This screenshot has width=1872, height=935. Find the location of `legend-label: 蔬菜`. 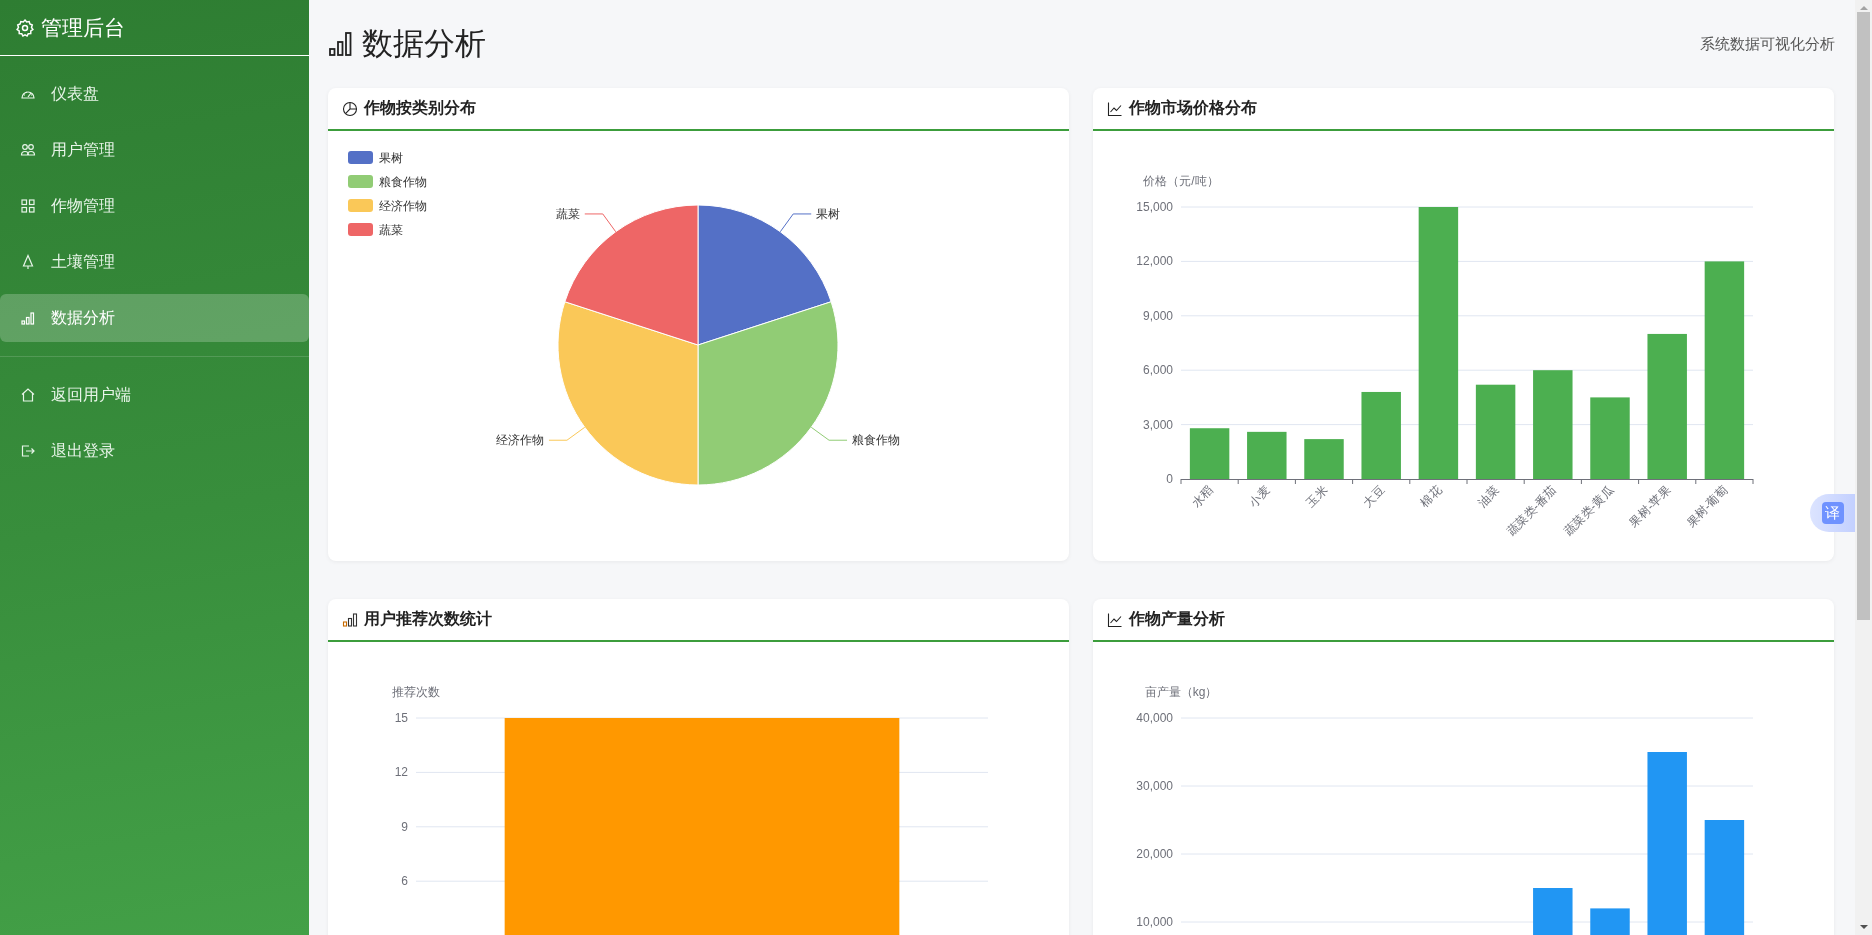

legend-label: 蔬菜 is located at coordinates (391, 230).